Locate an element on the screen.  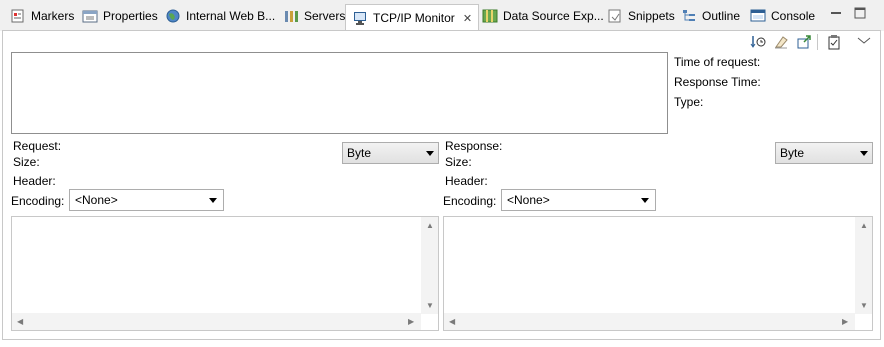
data-source-icon is located at coordinates (490, 16).